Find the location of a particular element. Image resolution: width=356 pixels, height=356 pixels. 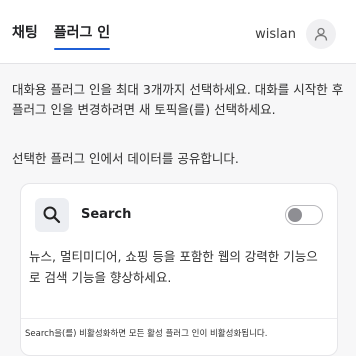

plugin-disable-note: Search을(를) 비활성화하면 모든 활성 플러그 인이 비활성화됩니다. is located at coordinates (146, 334).